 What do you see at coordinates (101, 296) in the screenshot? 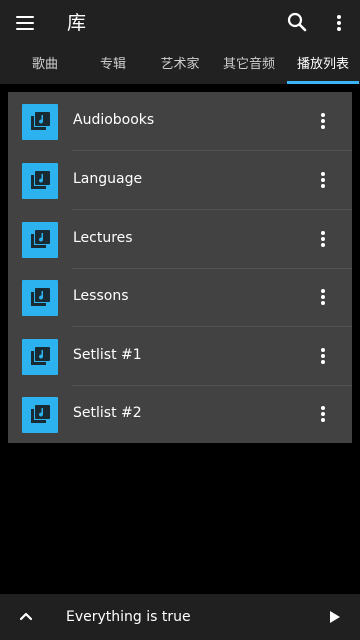
I see `playlist-title: Lessons` at bounding box center [101, 296].